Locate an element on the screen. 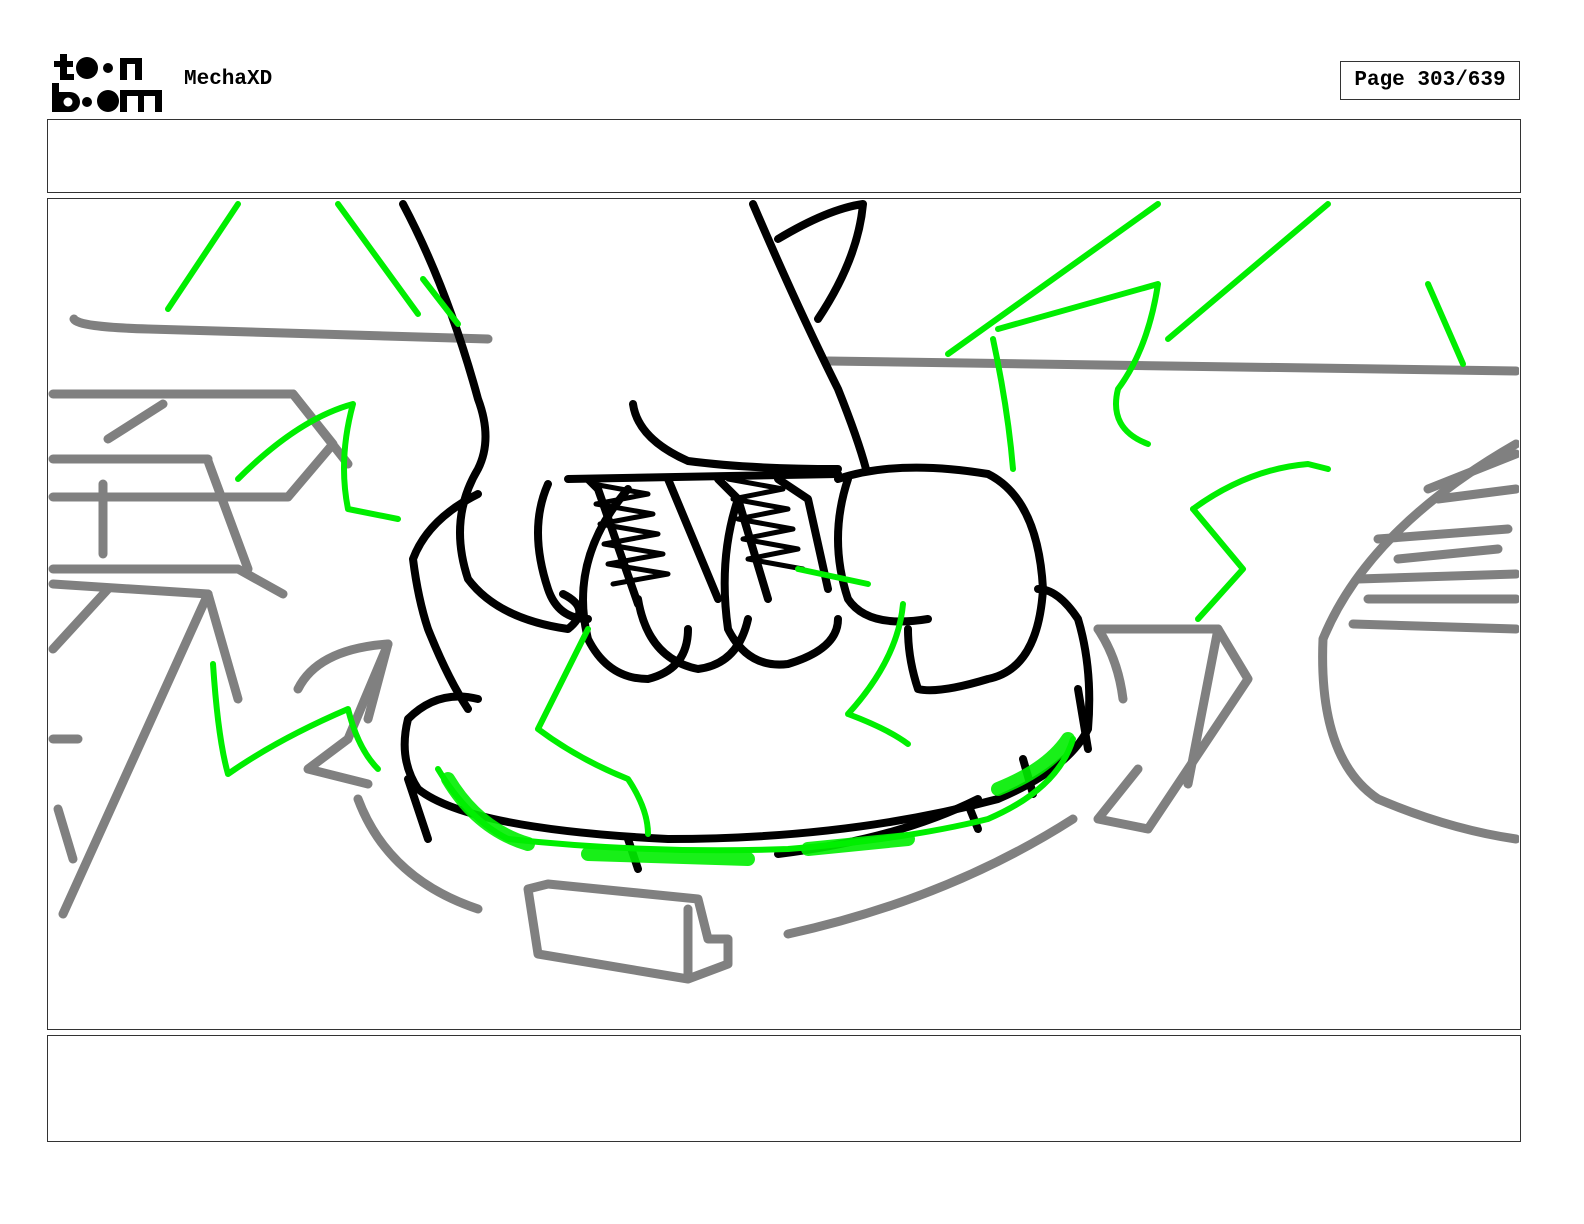  notes-box is located at coordinates (784, 1088).